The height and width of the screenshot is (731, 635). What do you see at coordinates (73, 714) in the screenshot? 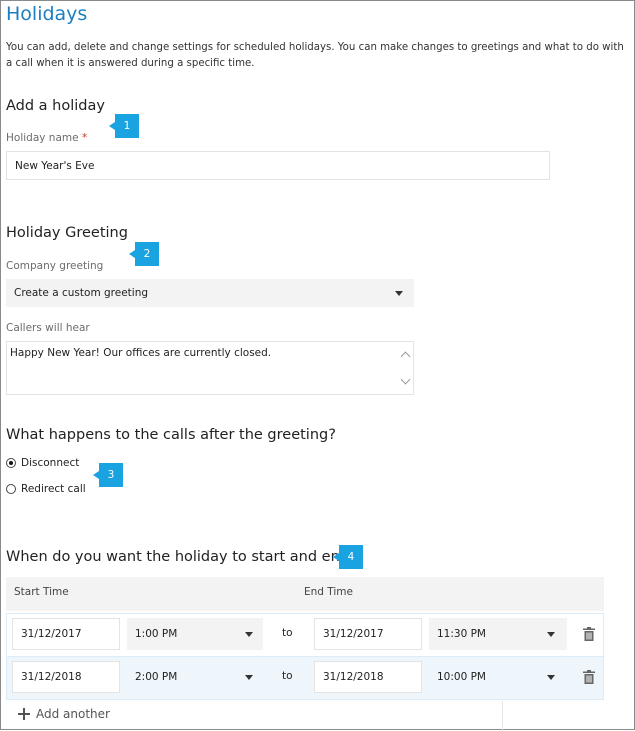
I see `add-another-label: Add another` at bounding box center [73, 714].